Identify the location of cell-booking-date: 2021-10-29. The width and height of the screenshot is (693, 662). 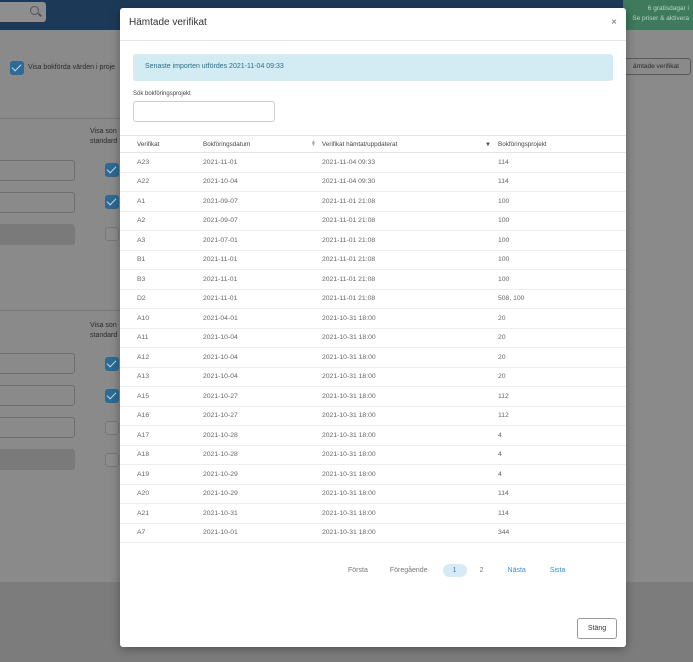
(262, 494).